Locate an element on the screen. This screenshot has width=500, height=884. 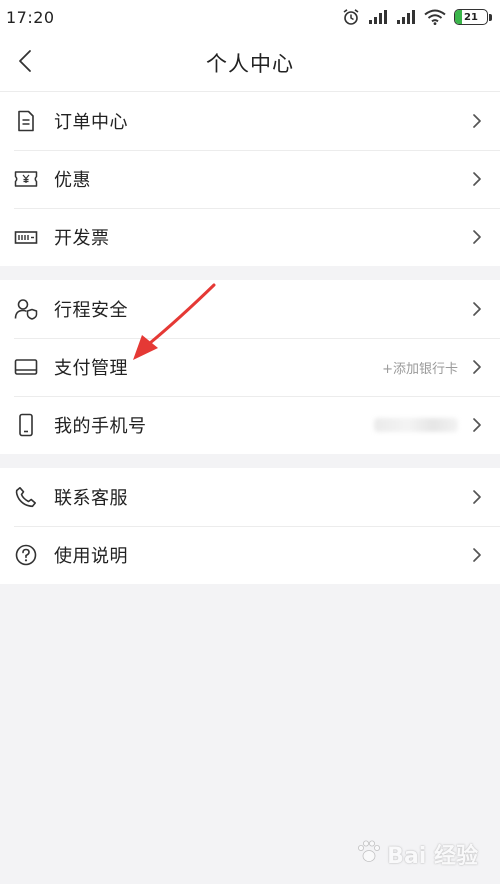
back-button is located at coordinates (25, 63).